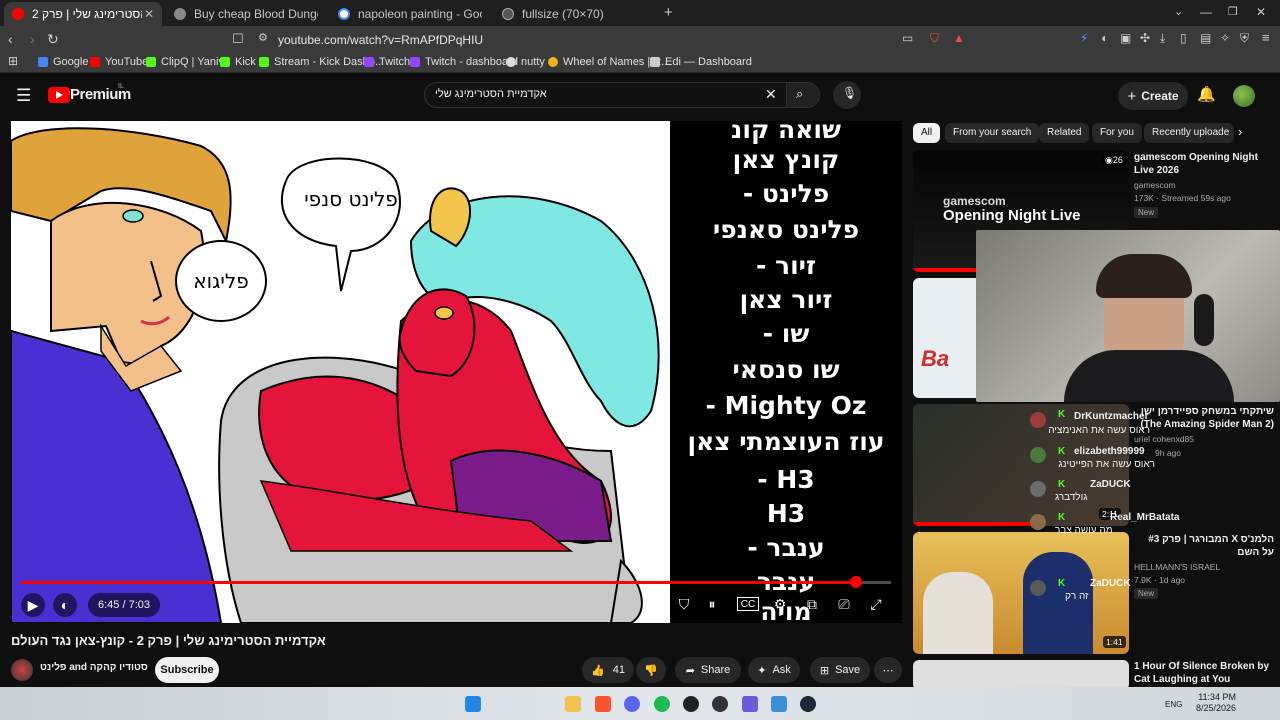  Describe the element at coordinates (1145, 38) in the screenshot. I see `extensions-puzzle-icon: ✣` at that location.